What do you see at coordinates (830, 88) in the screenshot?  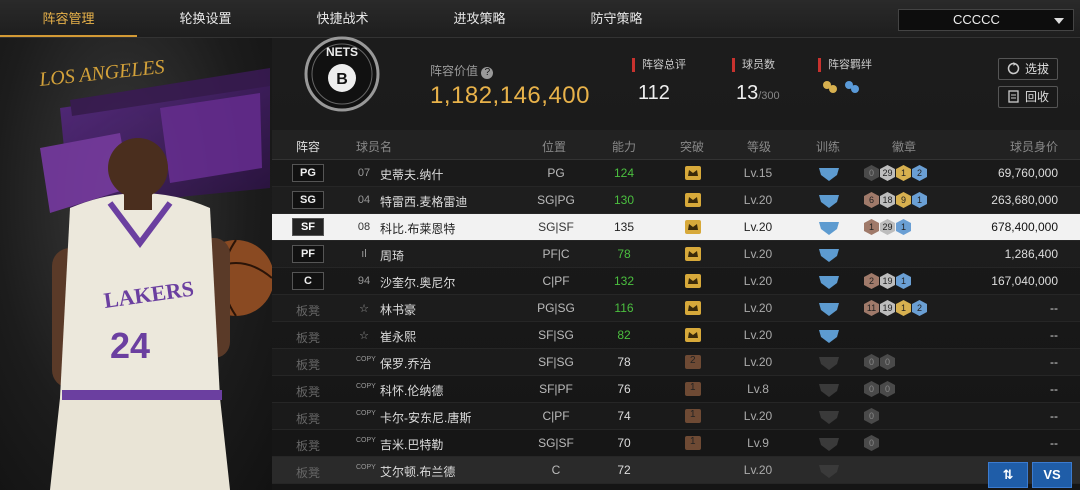 I see `bond-gold-icon` at bounding box center [830, 88].